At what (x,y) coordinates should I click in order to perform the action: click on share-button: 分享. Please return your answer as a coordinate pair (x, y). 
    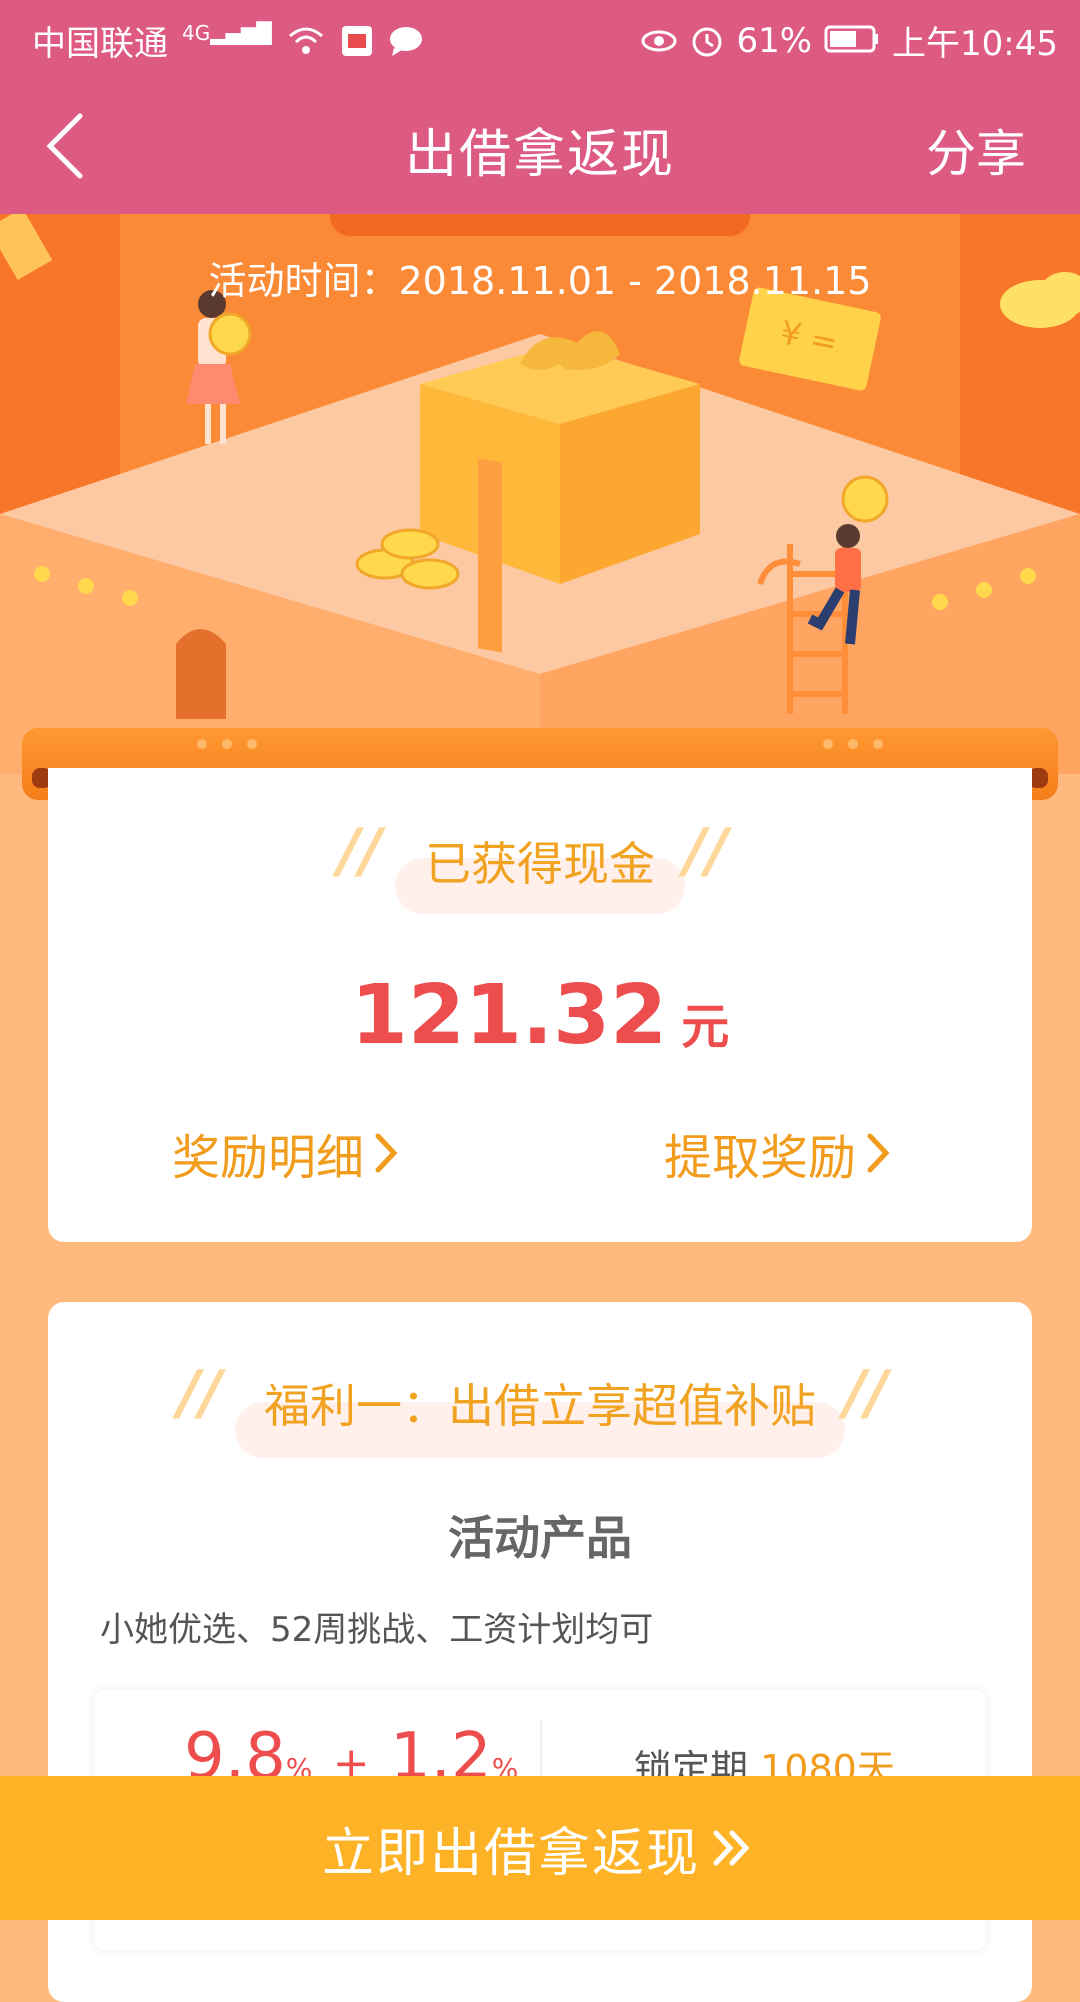
    Looking at the image, I should click on (976, 150).